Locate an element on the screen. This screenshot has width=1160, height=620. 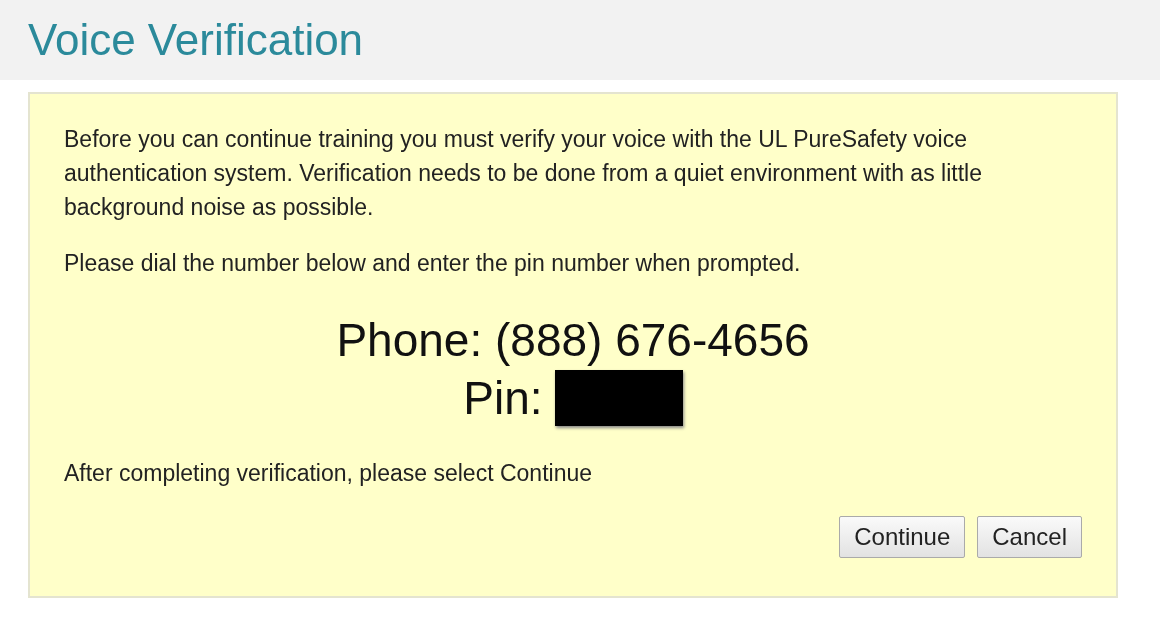
intro-text: Before you can continue training you must verify your voice with the UL PureSafety voice authentication system. Verification needs to be done from a quiet environment with as little background noise as possible. is located at coordinates (523, 173).